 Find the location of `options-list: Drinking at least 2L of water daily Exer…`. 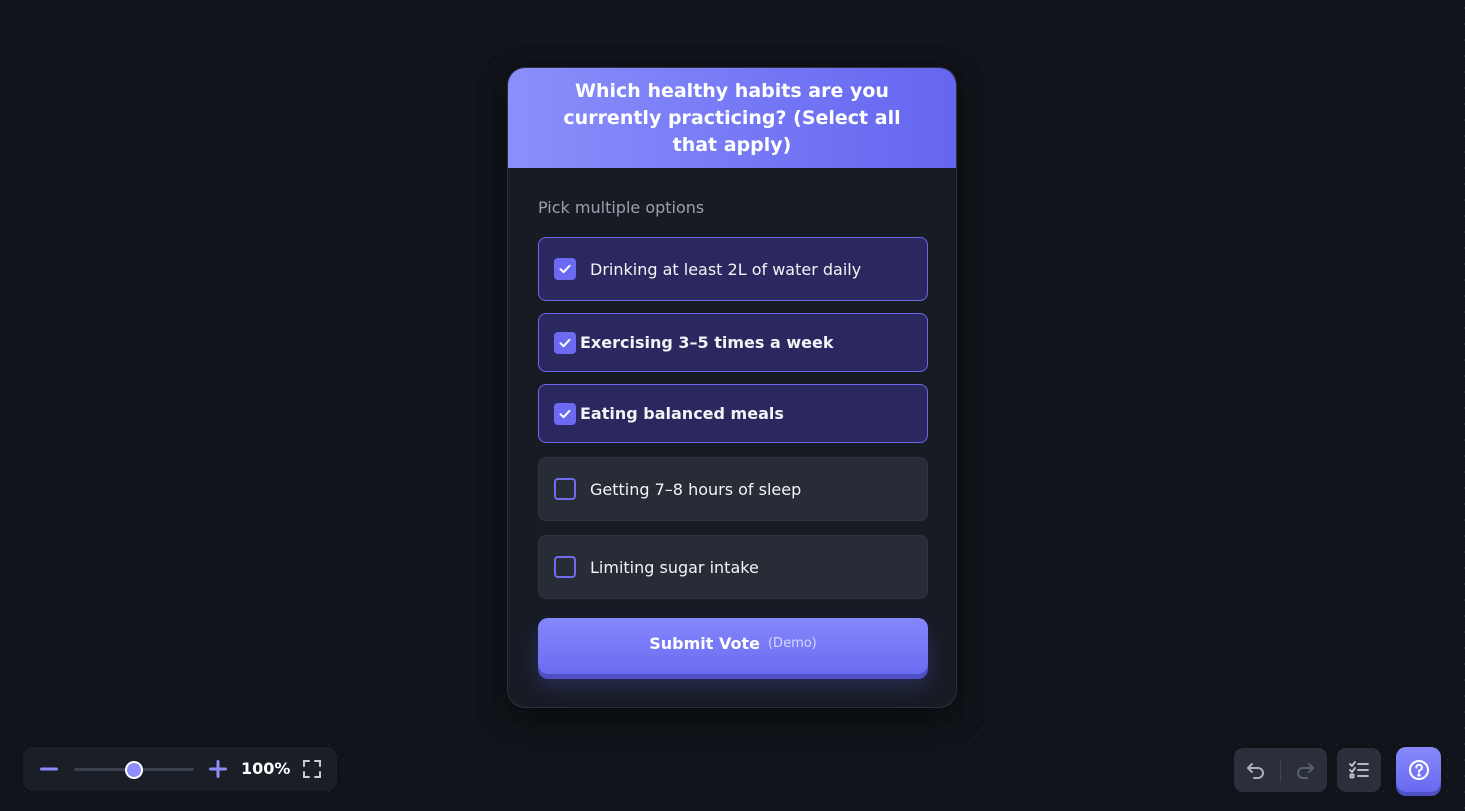

options-list: Drinking at least 2L of water daily Exer… is located at coordinates (733, 418).